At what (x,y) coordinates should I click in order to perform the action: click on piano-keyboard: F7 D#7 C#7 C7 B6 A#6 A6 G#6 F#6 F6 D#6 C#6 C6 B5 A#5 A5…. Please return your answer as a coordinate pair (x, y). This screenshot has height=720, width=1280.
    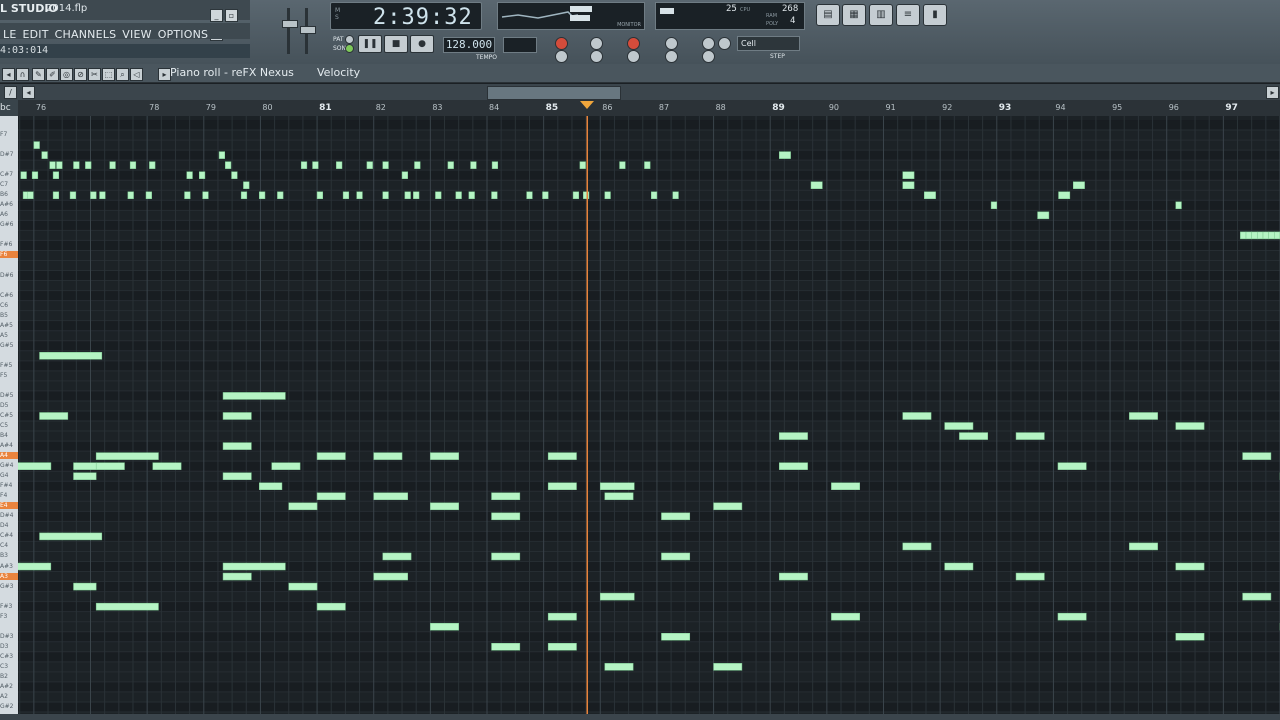
    Looking at the image, I should click on (9, 416).